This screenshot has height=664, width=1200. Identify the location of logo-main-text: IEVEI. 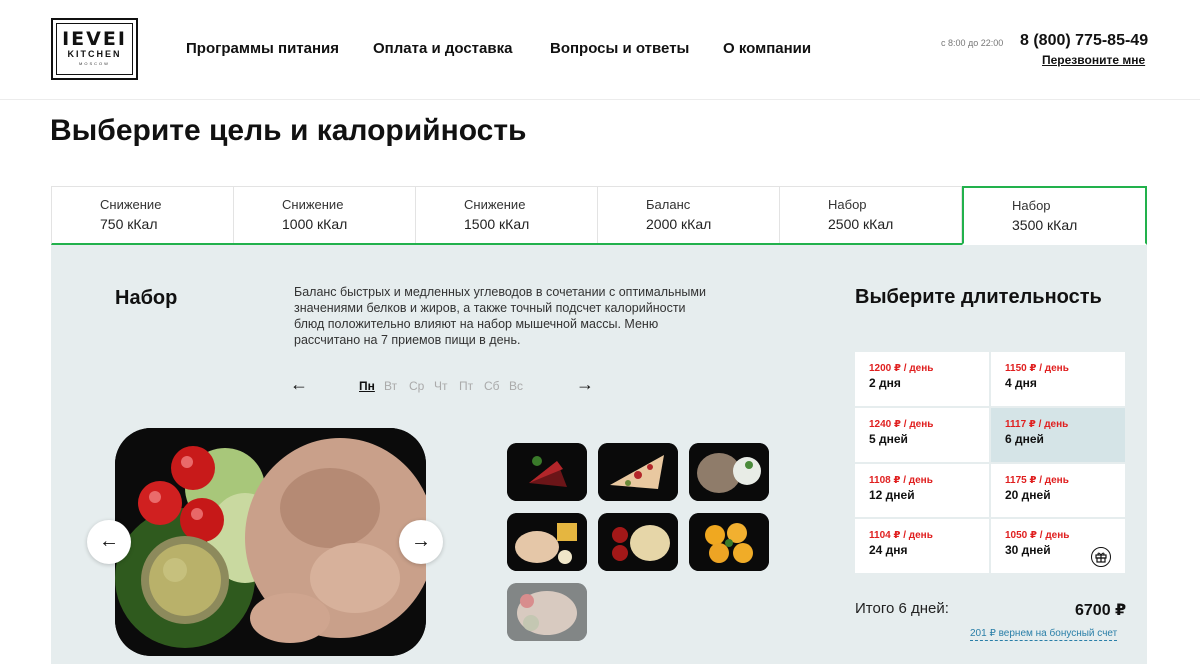
(94, 39).